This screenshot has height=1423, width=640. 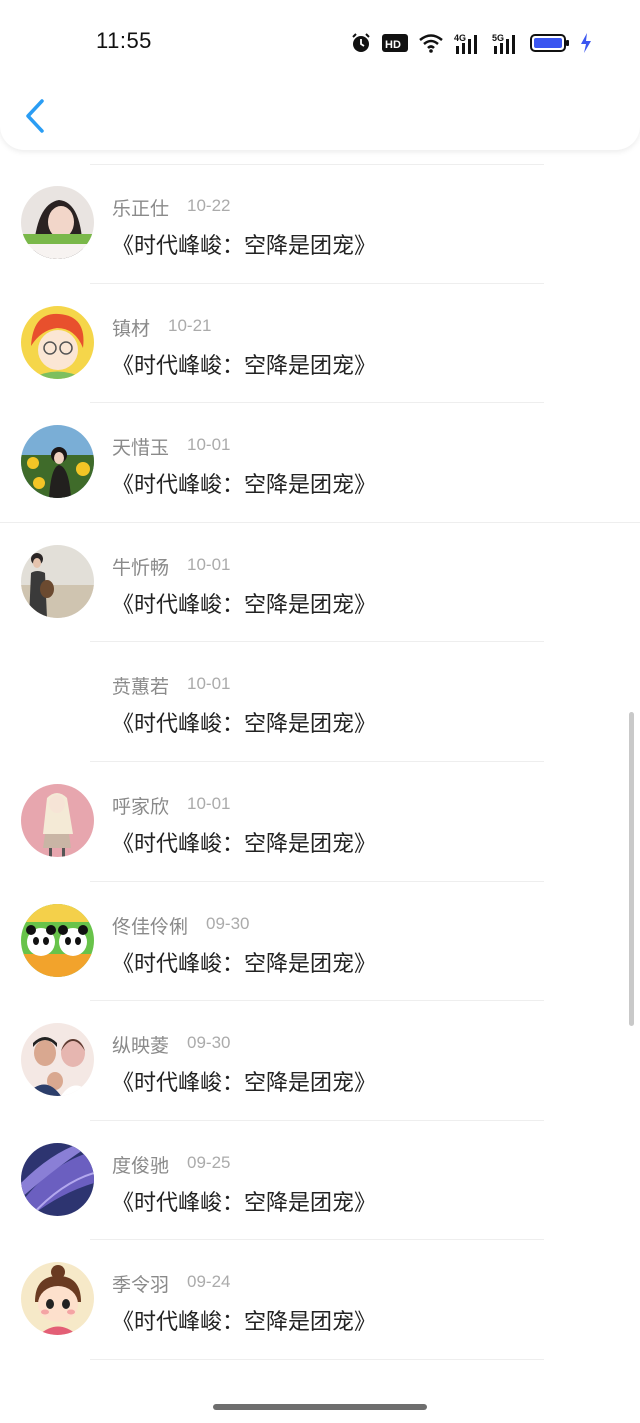 What do you see at coordinates (141, 1046) in the screenshot?
I see `user-name: 纵映菱` at bounding box center [141, 1046].